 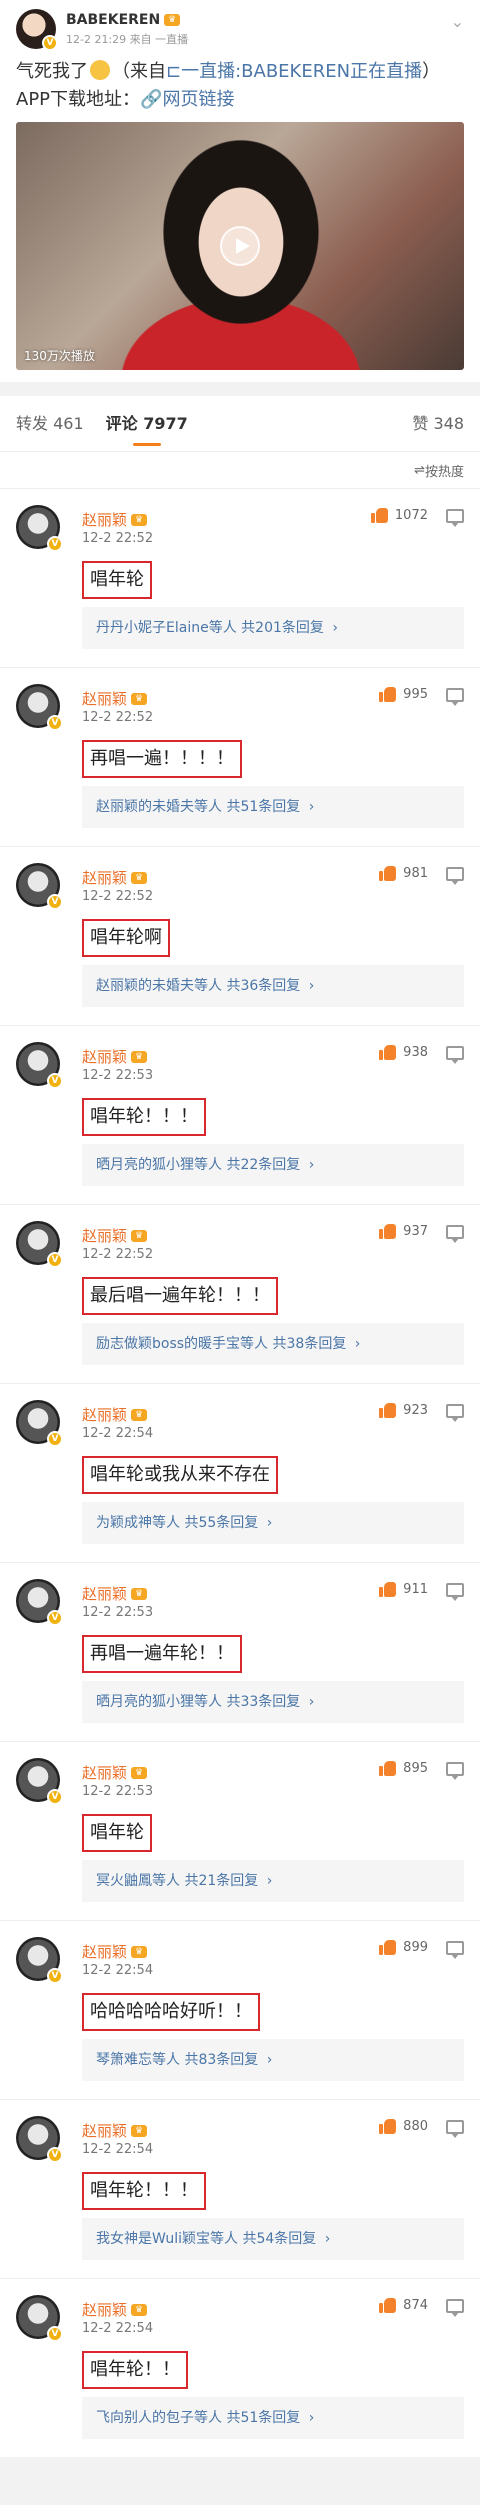 I want to click on reply-count: 共83条回复, so click(x=221, y=2060).